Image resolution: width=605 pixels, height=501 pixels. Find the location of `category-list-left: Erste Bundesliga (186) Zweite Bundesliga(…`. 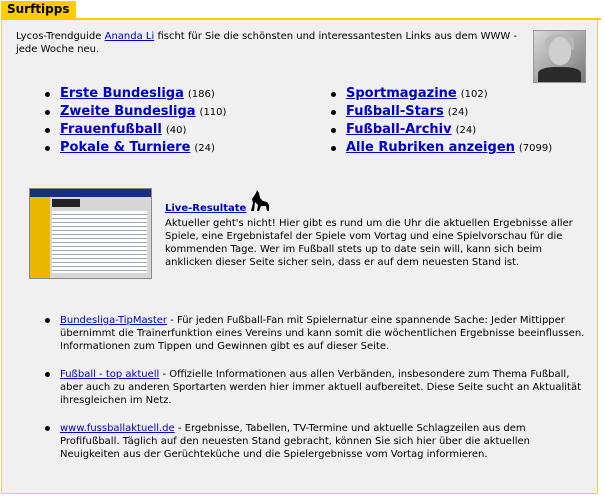

category-list-left: Erste Bundesliga (186) Zweite Bundesliga(… is located at coordinates (135, 121).